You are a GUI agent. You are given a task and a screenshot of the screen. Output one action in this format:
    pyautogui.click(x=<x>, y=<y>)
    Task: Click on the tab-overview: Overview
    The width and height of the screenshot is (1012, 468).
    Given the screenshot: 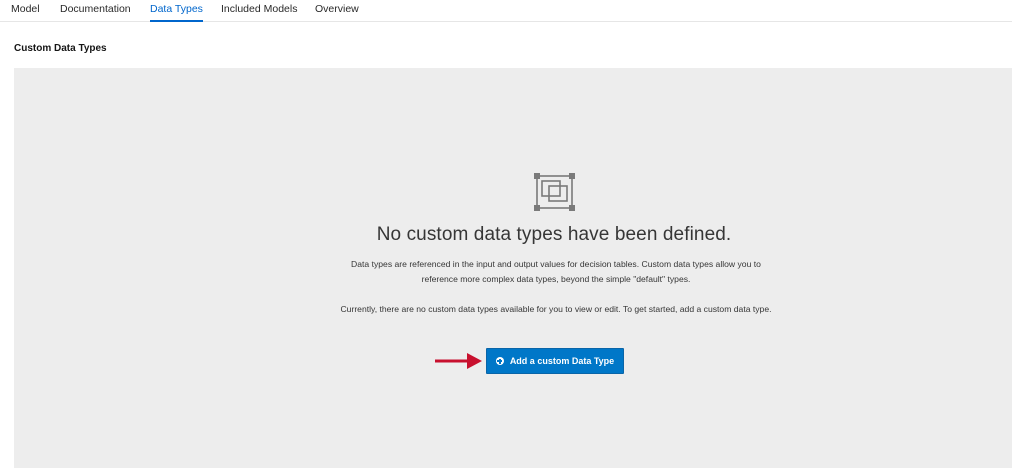 What is the action you would take?
    pyautogui.click(x=337, y=10)
    